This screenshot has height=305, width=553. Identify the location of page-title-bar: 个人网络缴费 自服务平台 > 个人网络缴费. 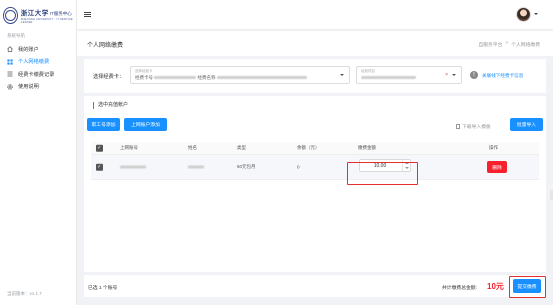
(315, 43).